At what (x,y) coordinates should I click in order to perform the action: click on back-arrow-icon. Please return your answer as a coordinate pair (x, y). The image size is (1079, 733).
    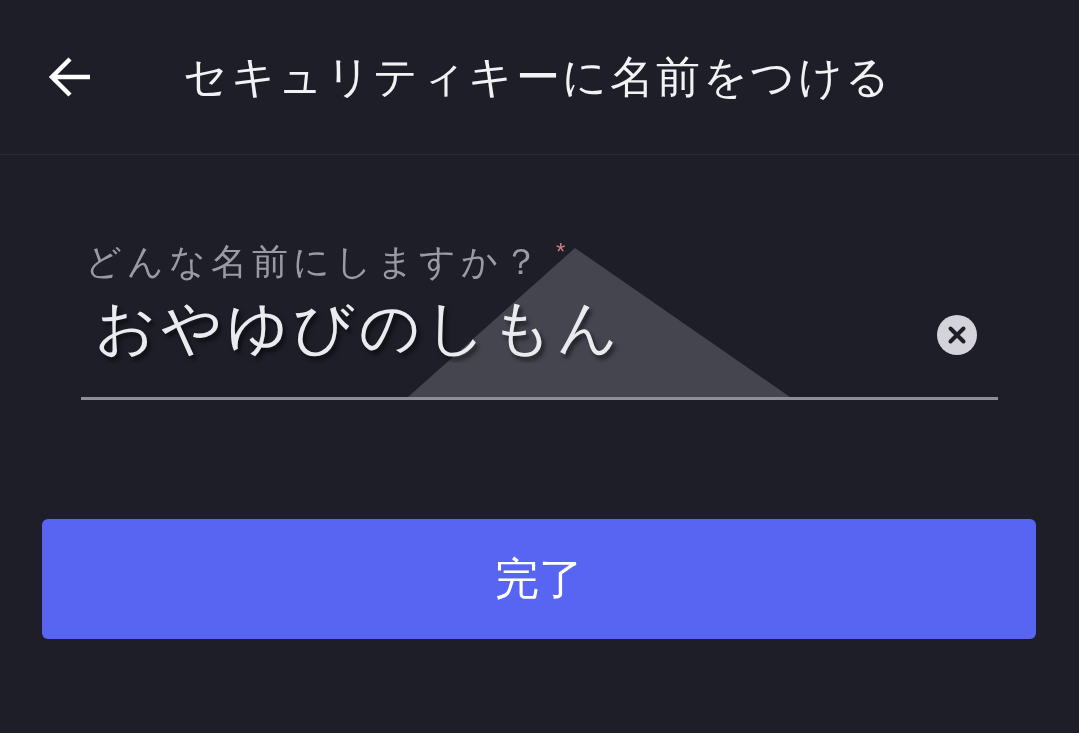
    Looking at the image, I should click on (69, 77).